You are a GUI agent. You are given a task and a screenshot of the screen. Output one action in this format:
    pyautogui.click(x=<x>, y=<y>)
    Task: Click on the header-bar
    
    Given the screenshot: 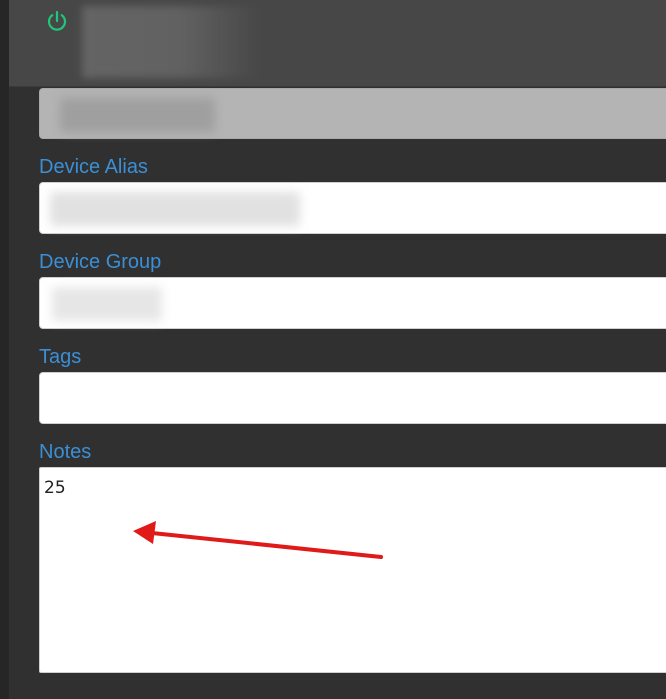 What is the action you would take?
    pyautogui.click(x=337, y=43)
    